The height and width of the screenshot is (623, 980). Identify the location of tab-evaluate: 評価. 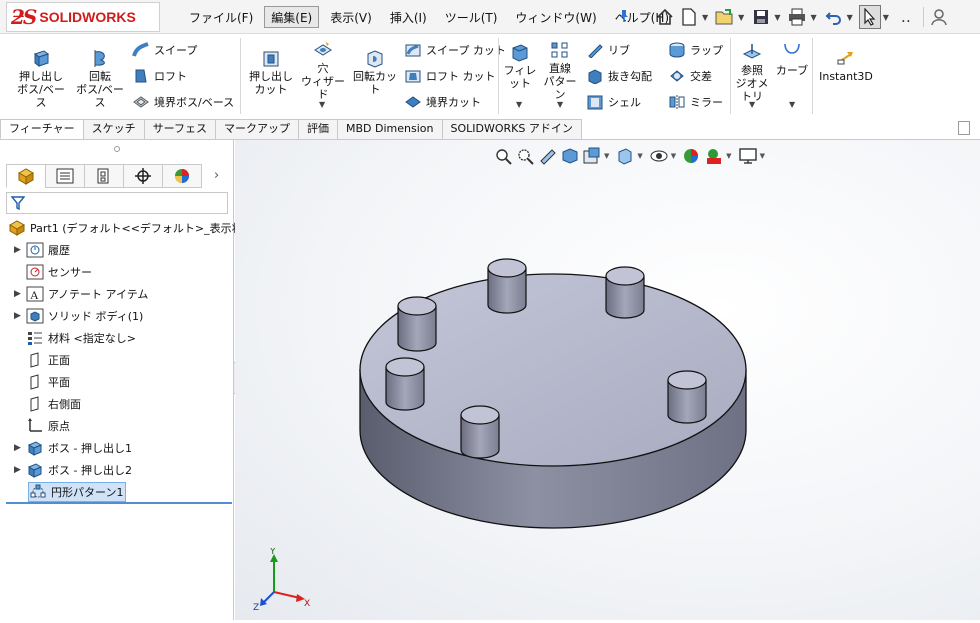
(318, 129).